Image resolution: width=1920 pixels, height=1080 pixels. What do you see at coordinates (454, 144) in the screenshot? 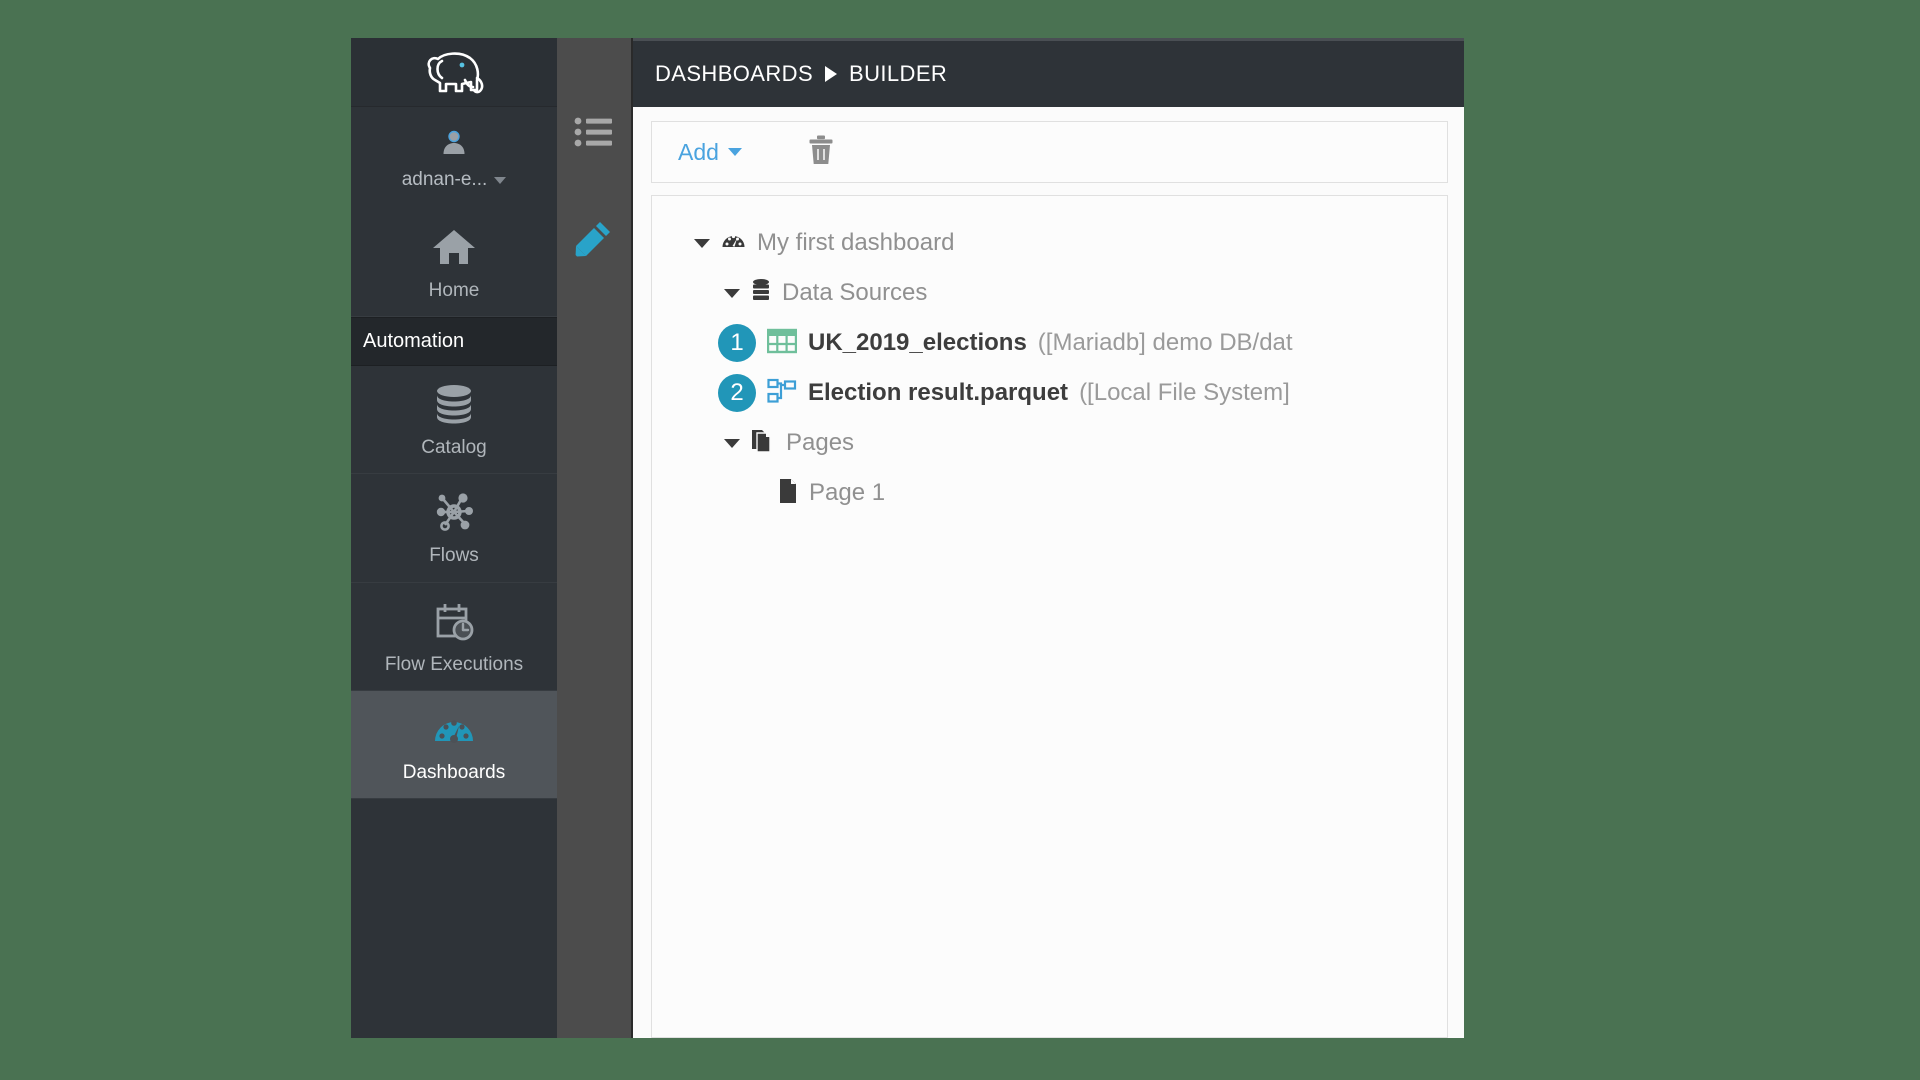
I see `user-avatar-icon` at bounding box center [454, 144].